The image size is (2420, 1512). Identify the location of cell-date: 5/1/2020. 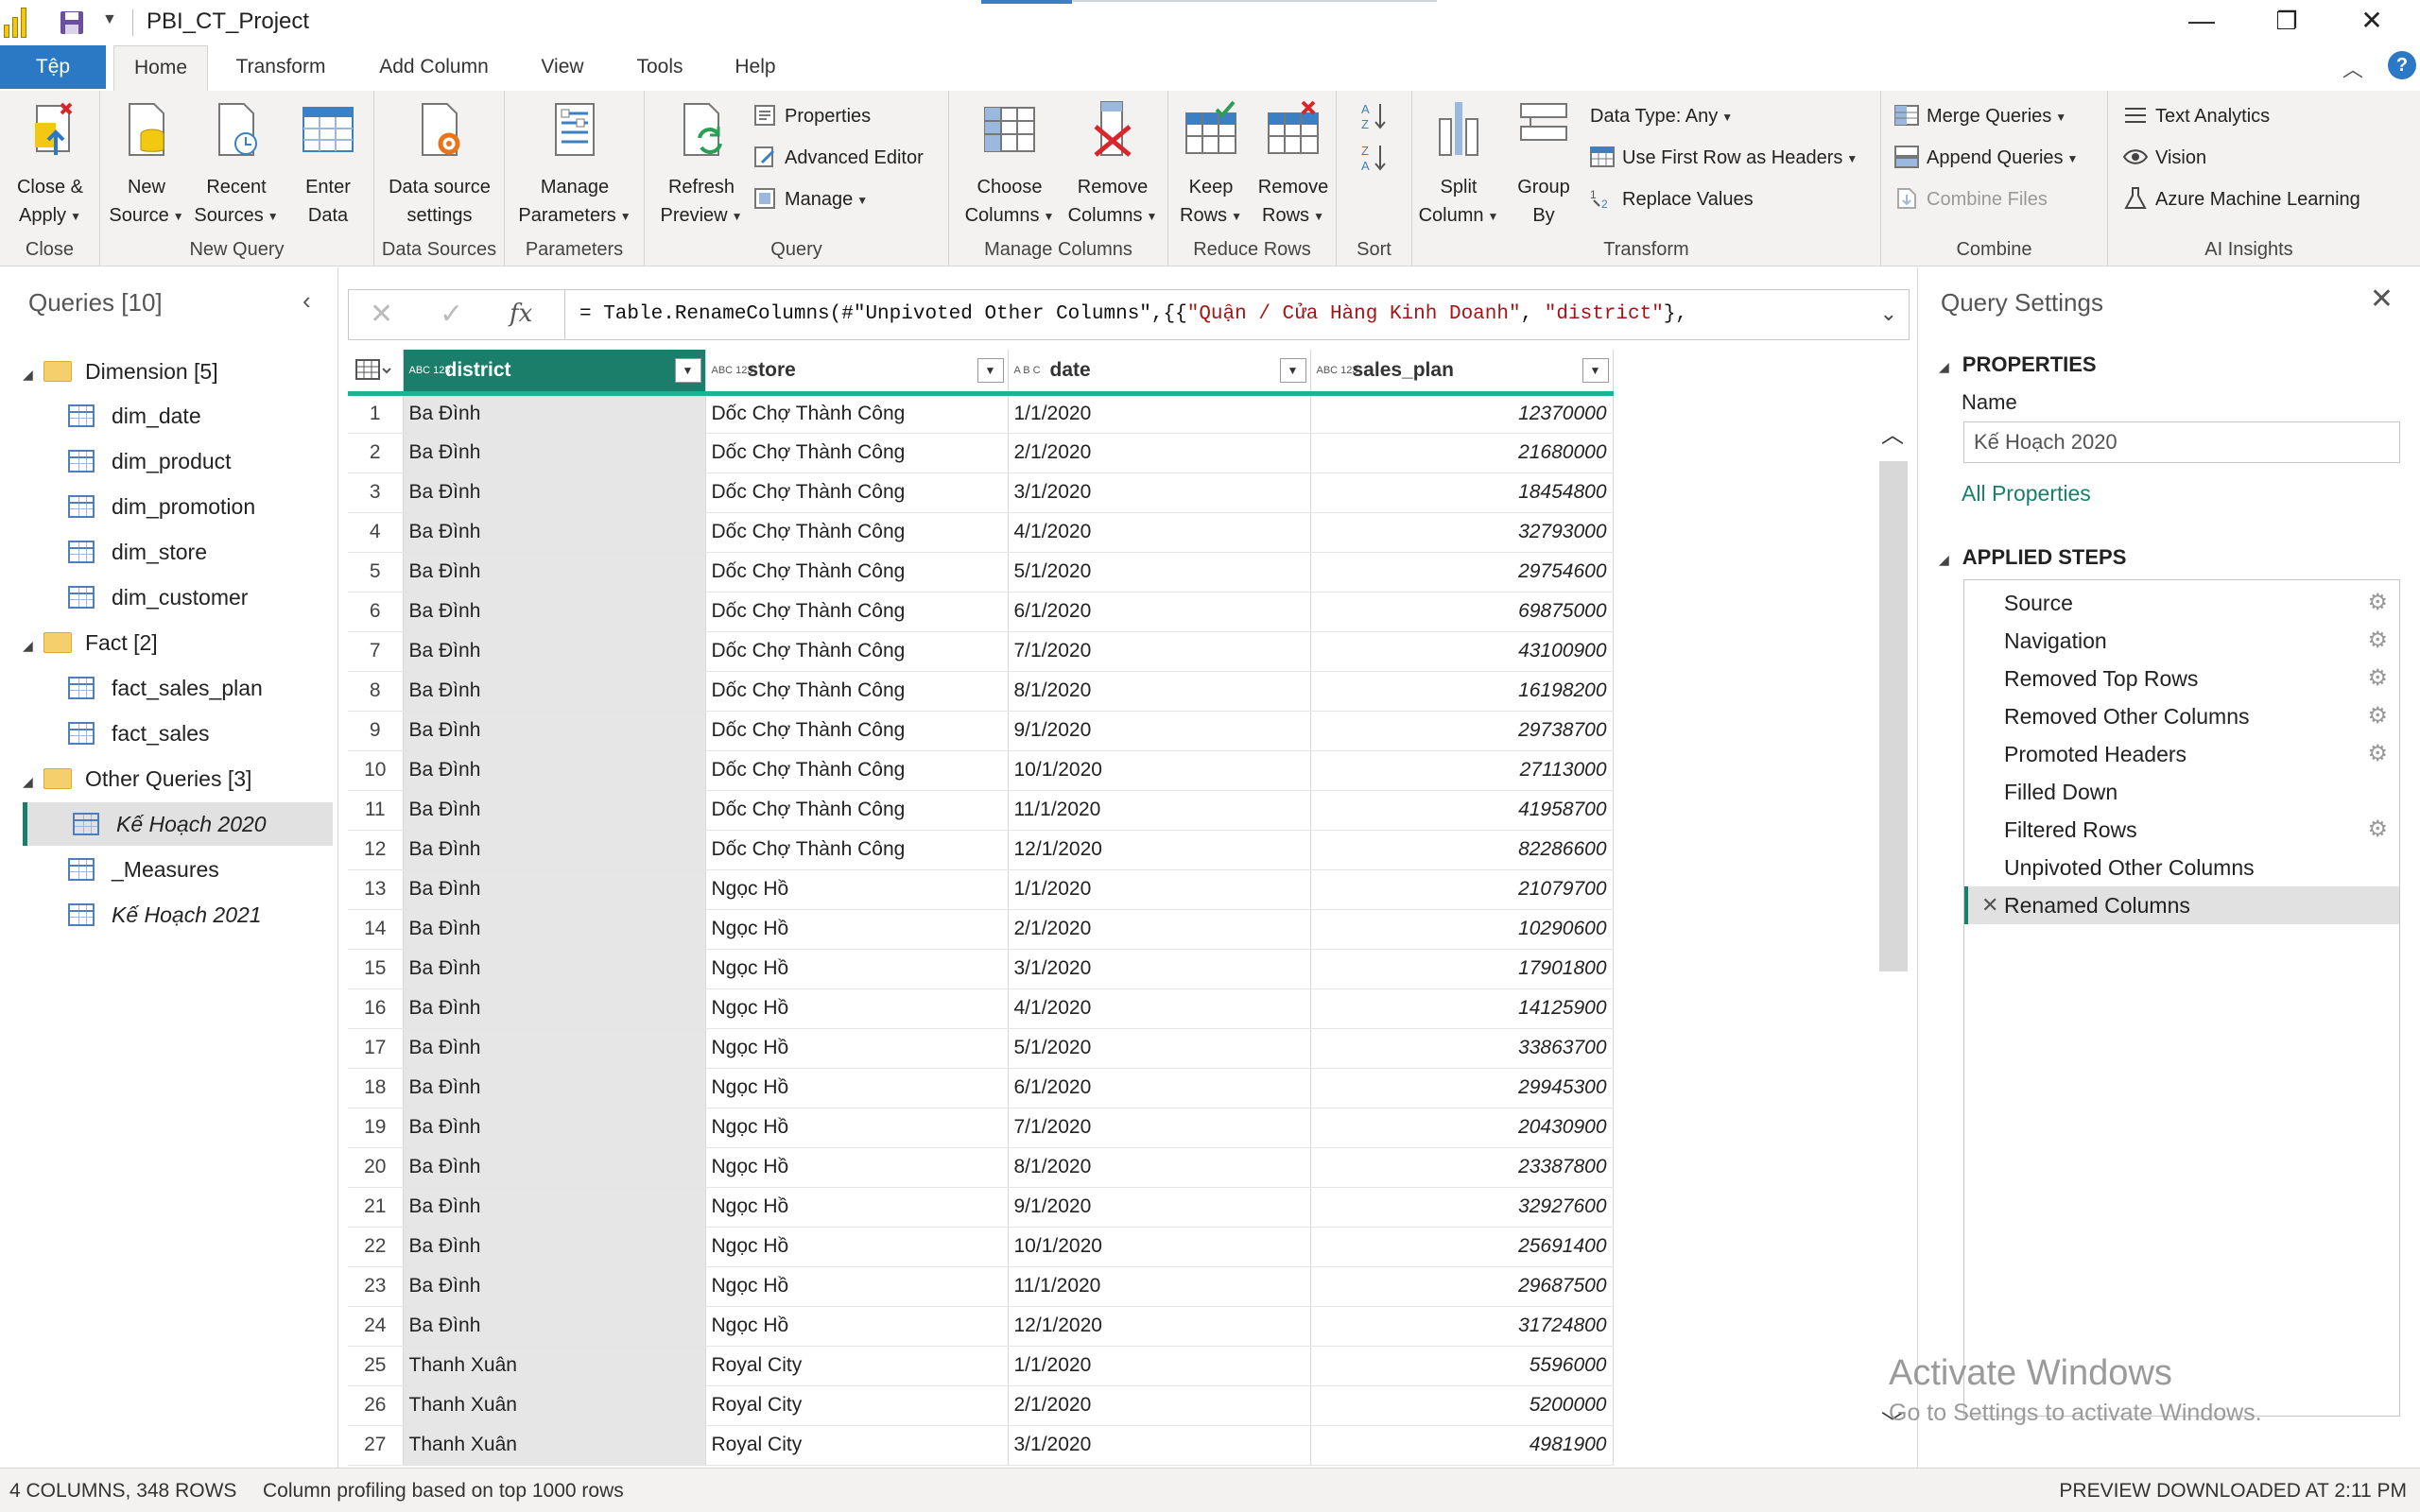
(1160, 572).